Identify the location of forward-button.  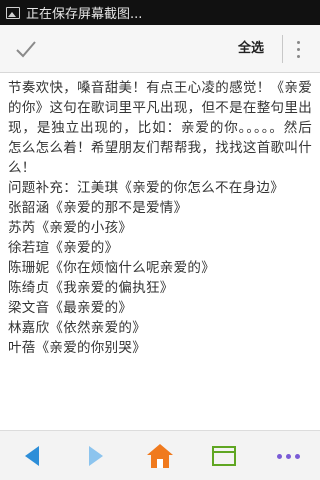
(96, 456).